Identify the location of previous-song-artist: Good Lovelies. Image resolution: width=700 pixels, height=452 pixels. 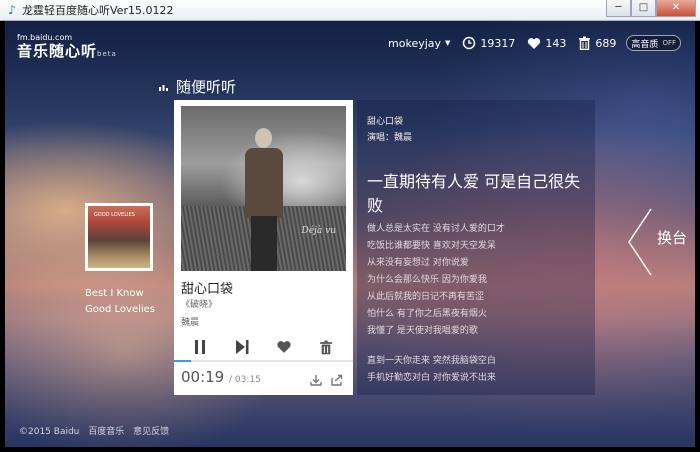
(120, 309).